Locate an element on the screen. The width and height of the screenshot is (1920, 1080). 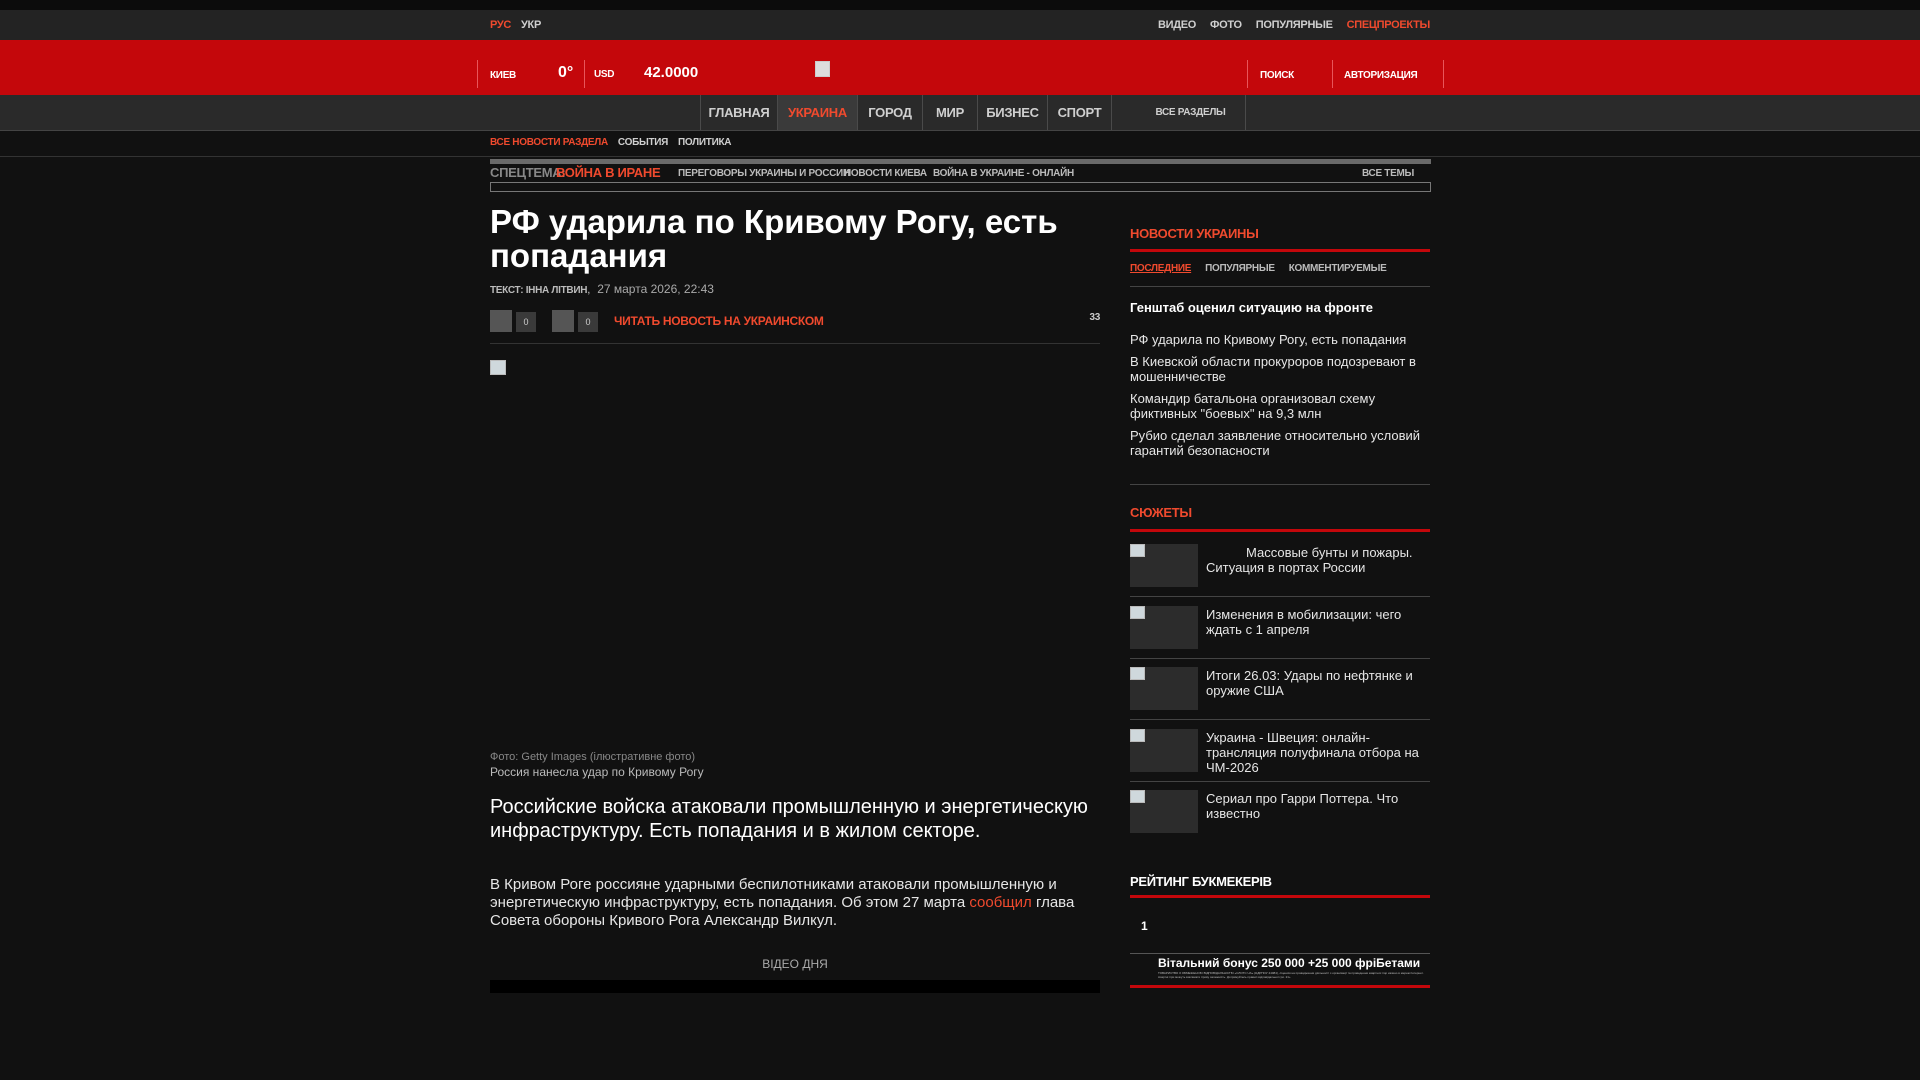
nav-main: ГЛАВНАЯ is located at coordinates (738, 112).